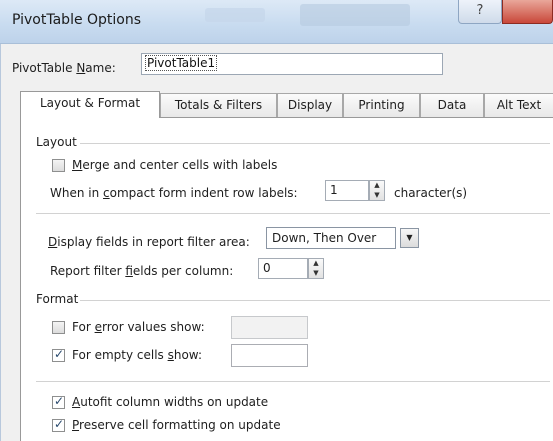 This screenshot has width=553, height=441. Describe the element at coordinates (58, 165) in the screenshot. I see `merge-cells-checkbox` at that location.